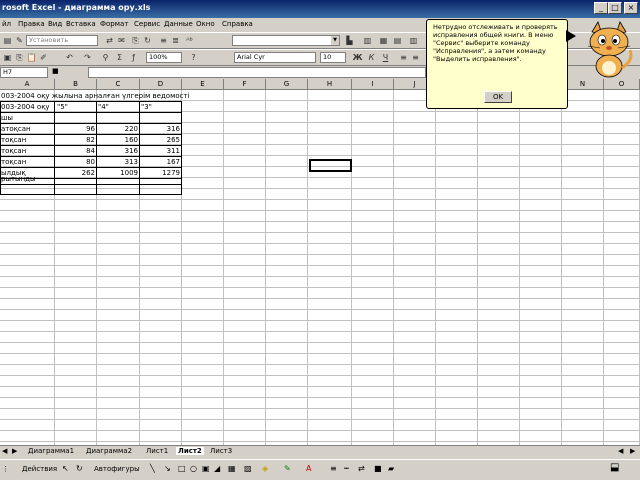 The width and height of the screenshot is (640, 480). I want to click on spell-icon: ᴬᵇ, so click(189, 40).